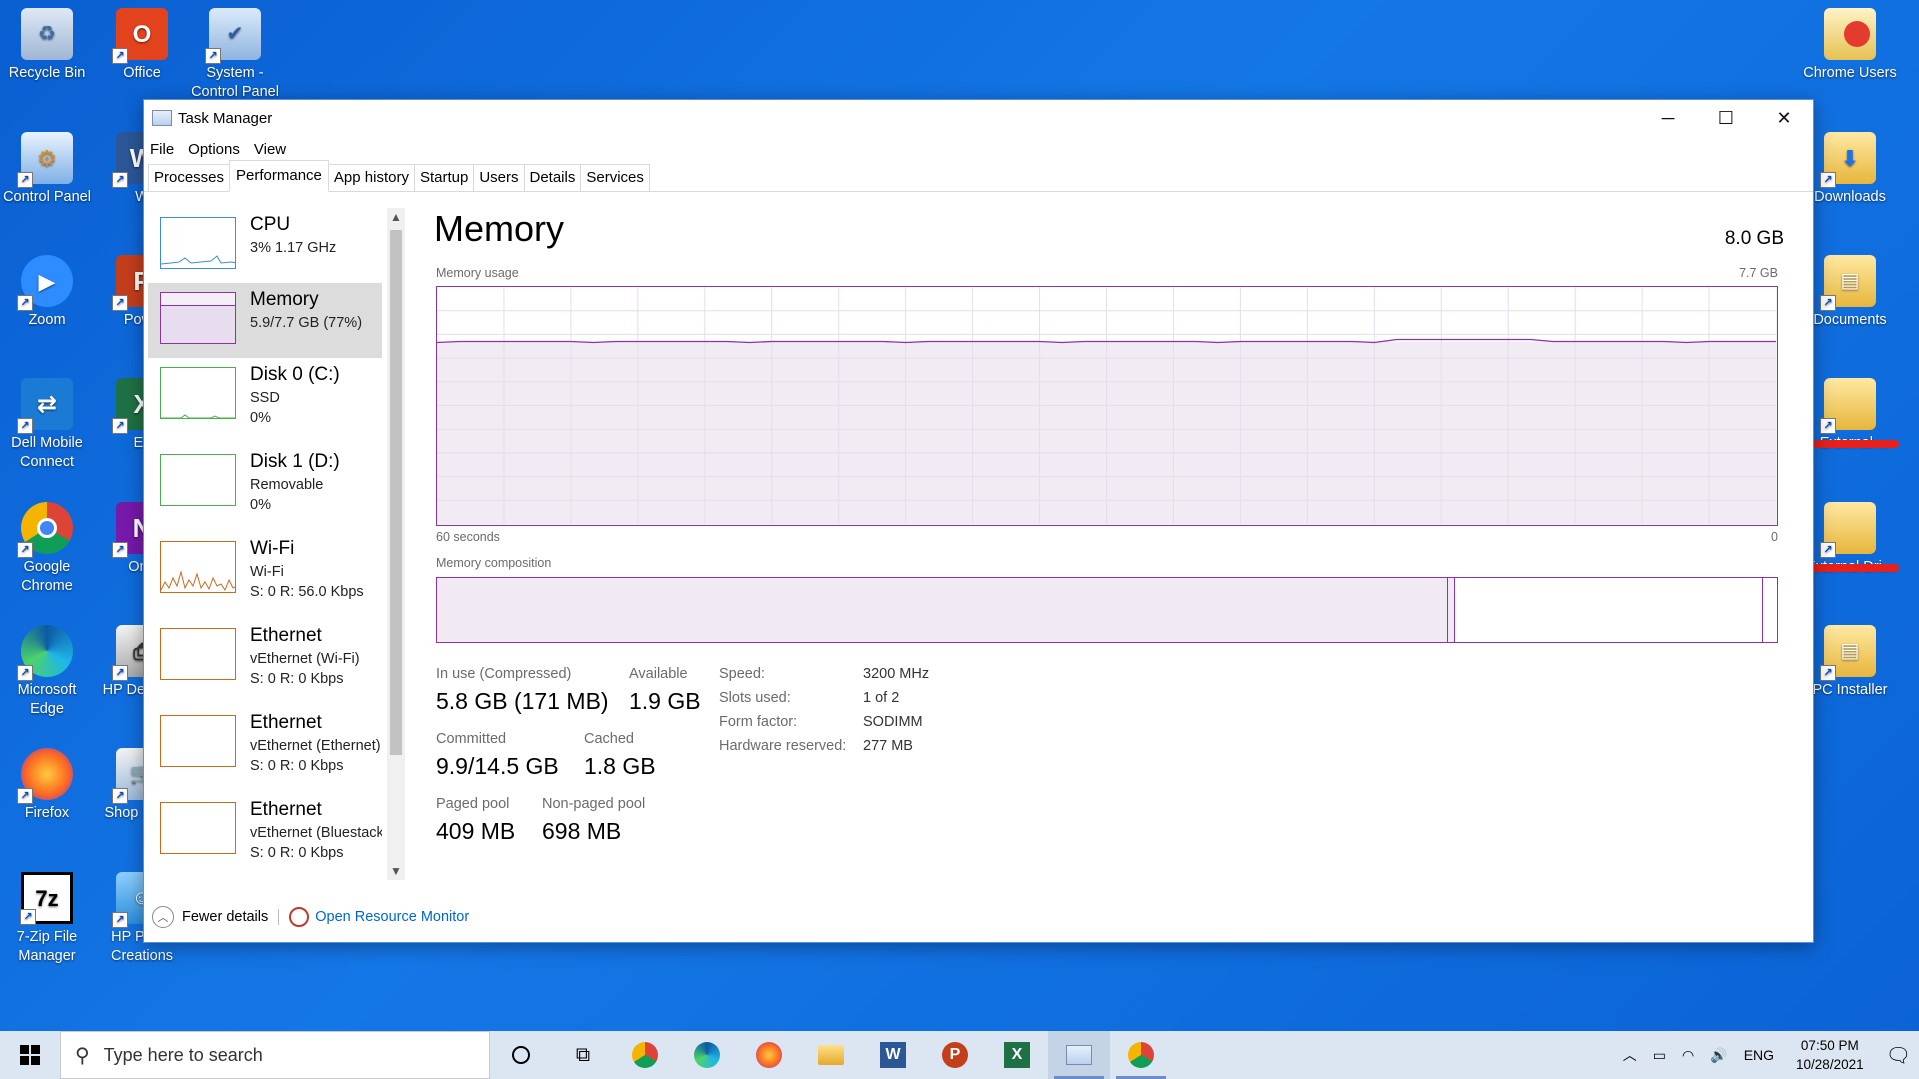 The width and height of the screenshot is (1919, 1079). Describe the element at coordinates (1898, 1055) in the screenshot. I see `notifications-icon: 🗨` at that location.